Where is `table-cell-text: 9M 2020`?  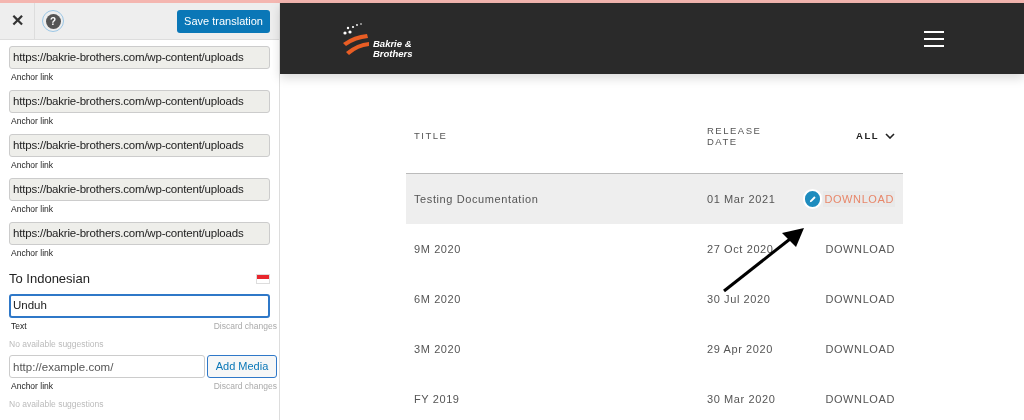 table-cell-text: 9M 2020 is located at coordinates (438, 249).